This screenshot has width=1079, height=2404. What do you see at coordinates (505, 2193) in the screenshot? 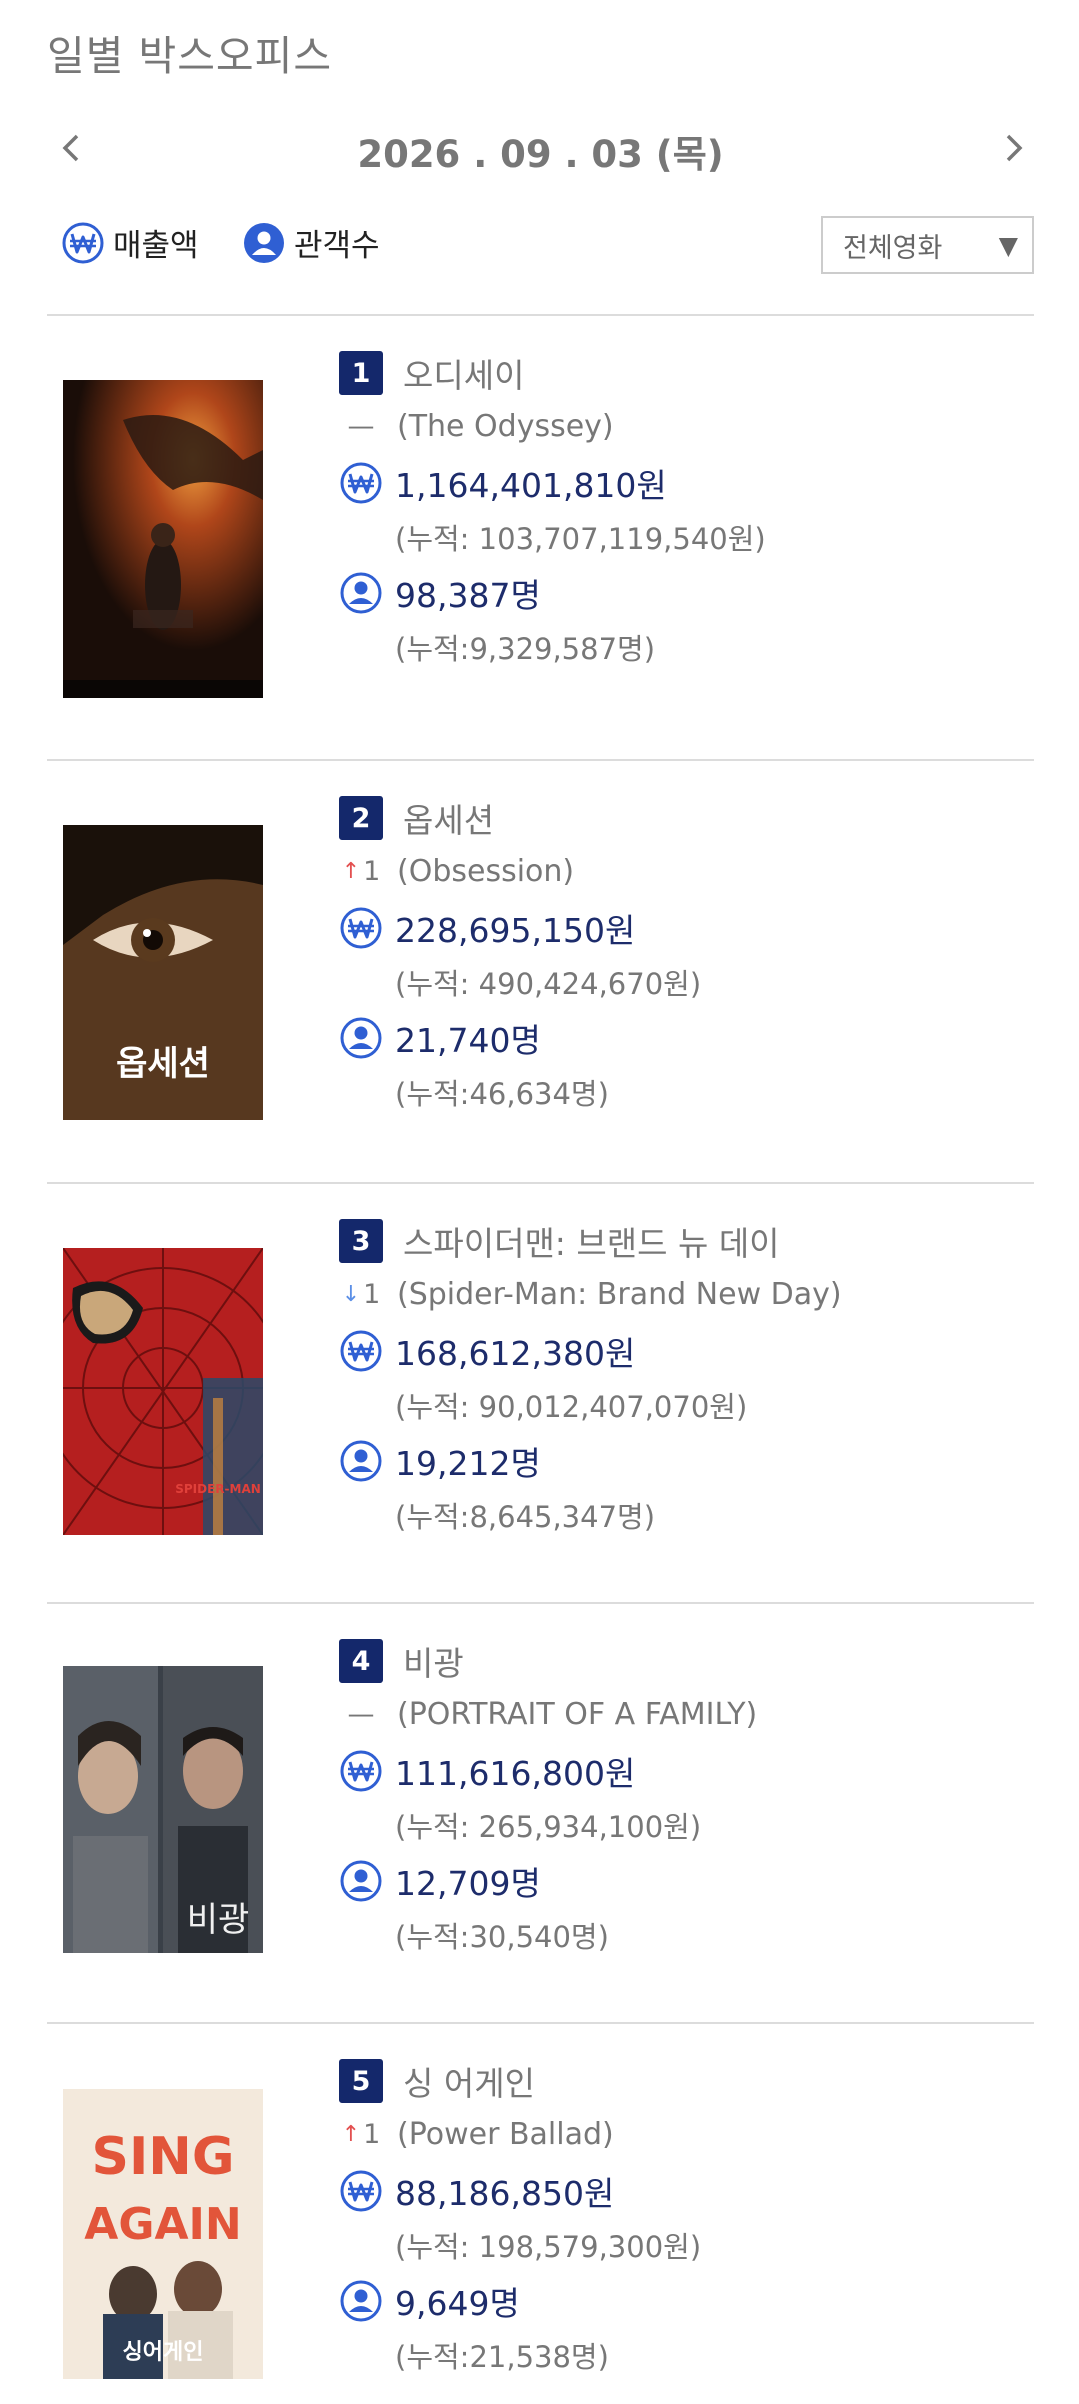
I see `daily-sales: 88,186,850원` at bounding box center [505, 2193].